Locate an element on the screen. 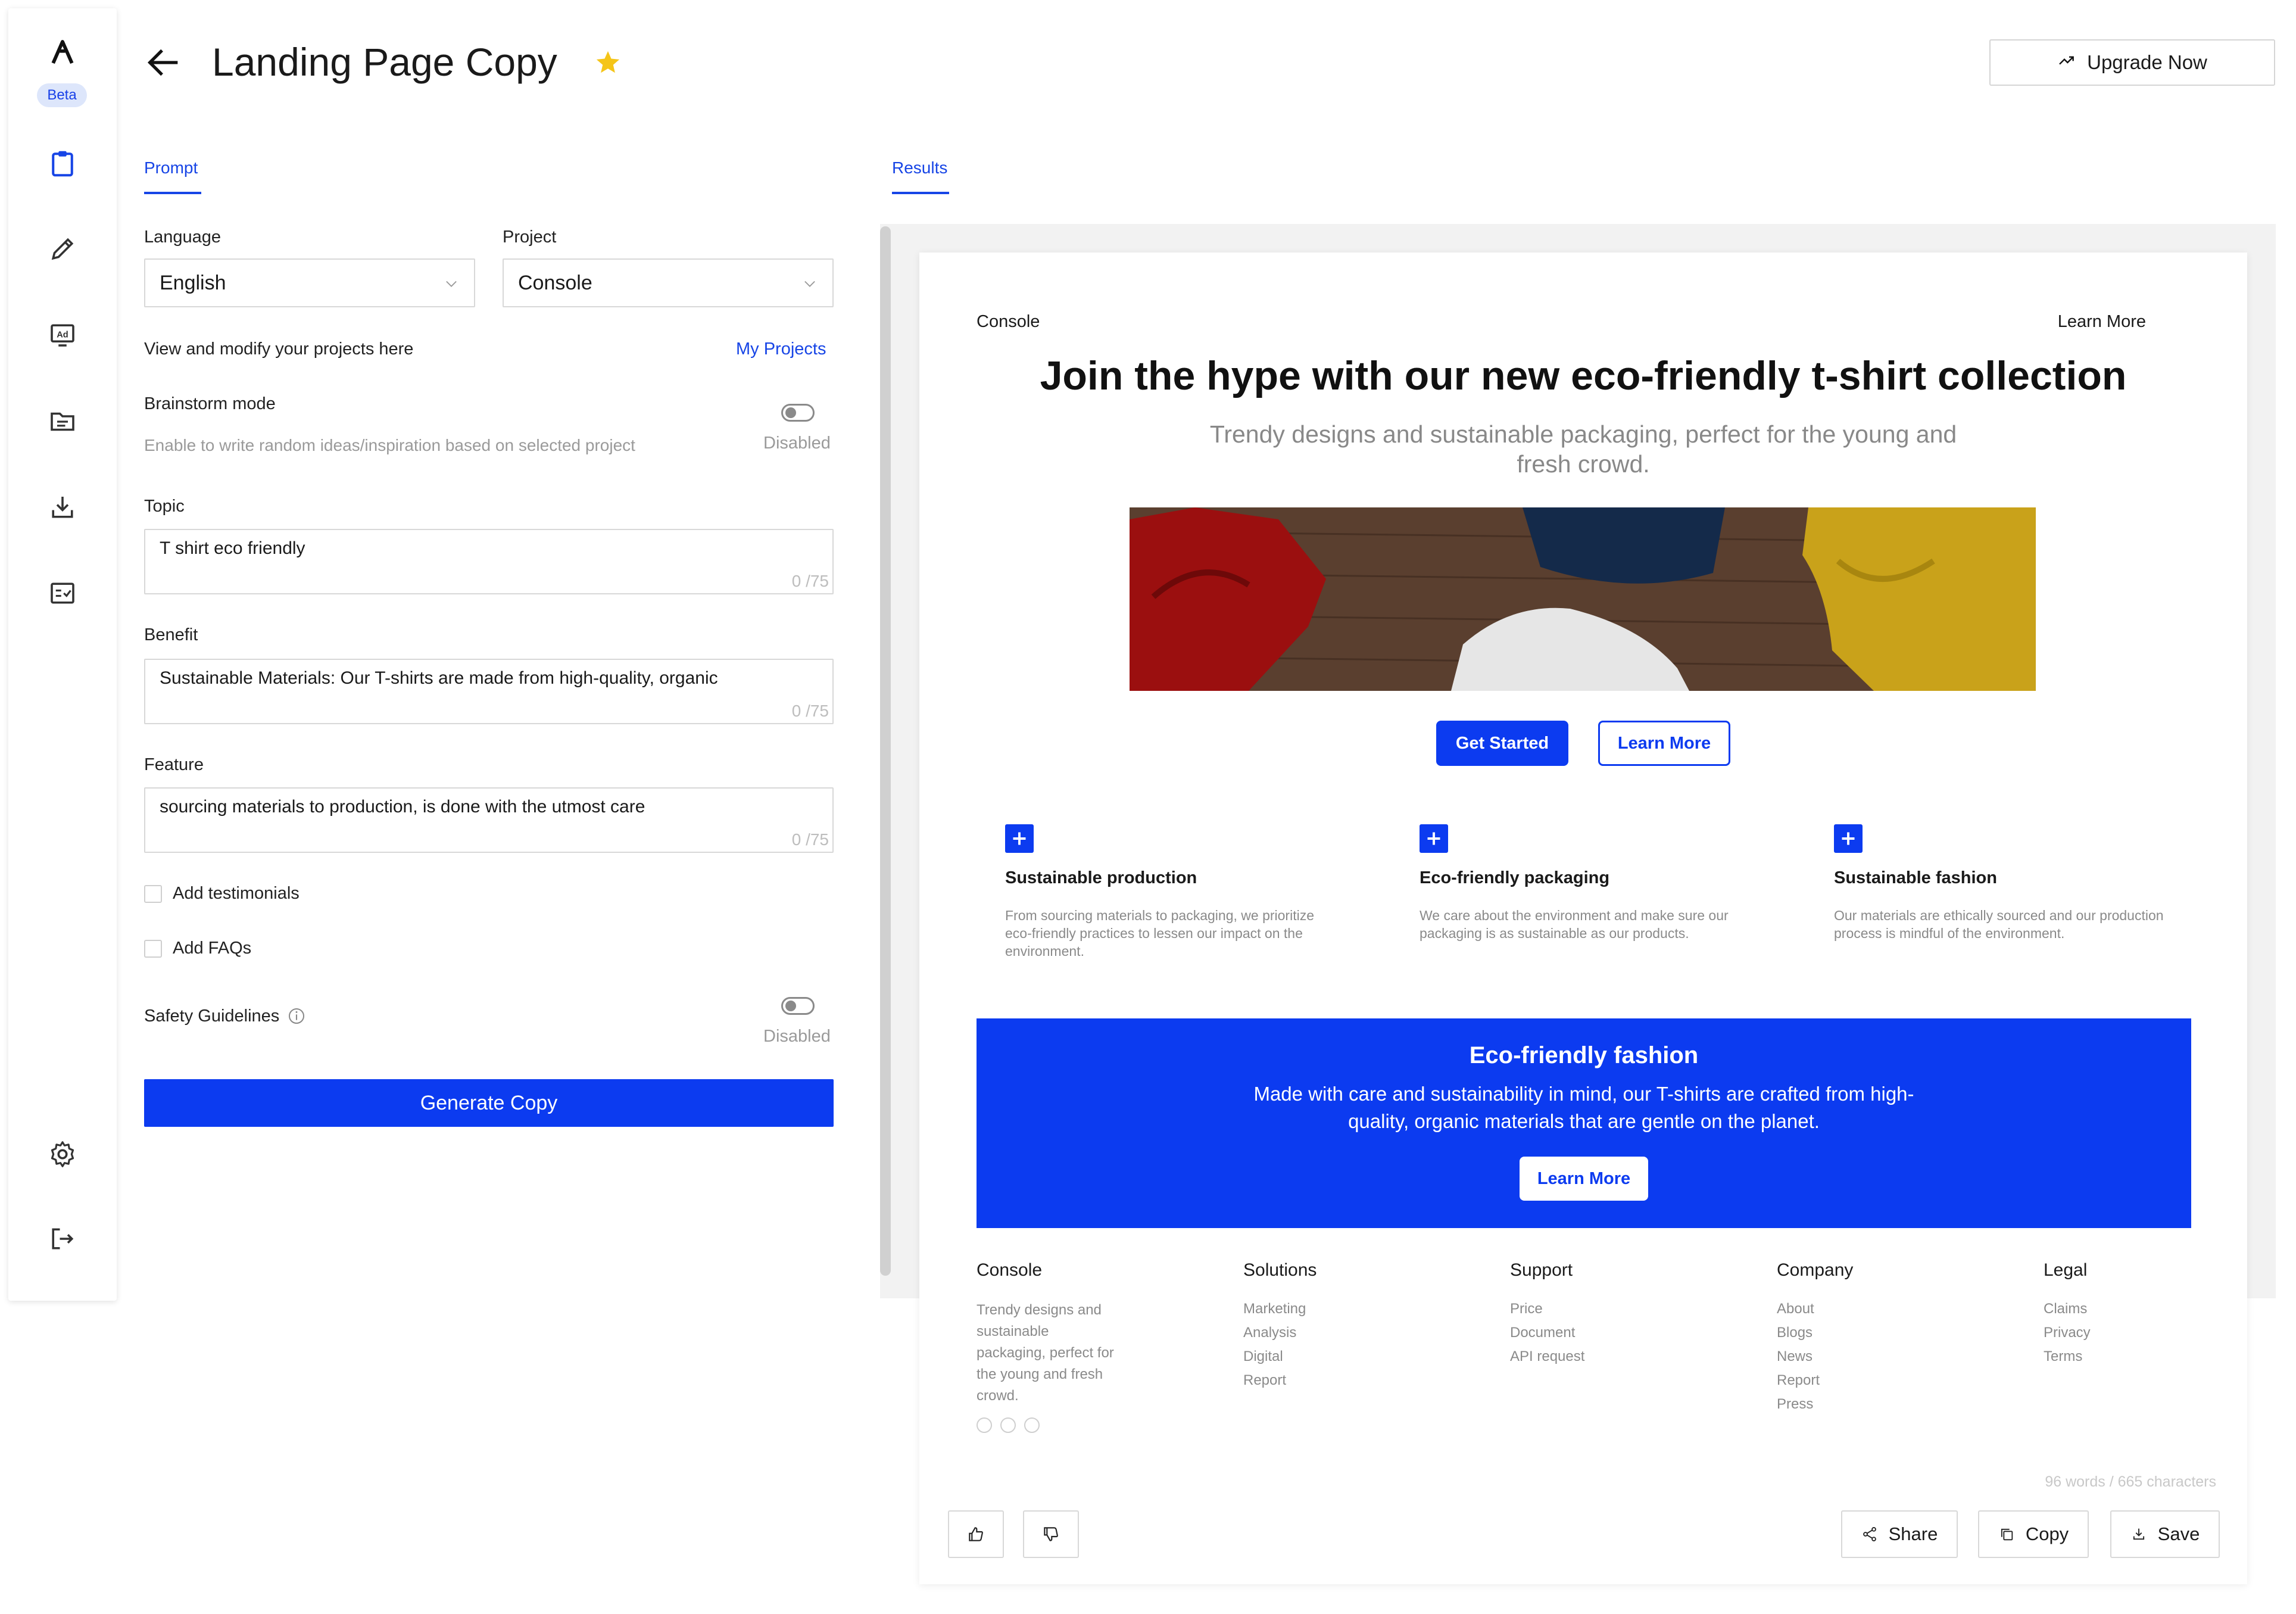 The height and width of the screenshot is (1614, 2296). feature-title: Sustainable production is located at coordinates (1101, 878).